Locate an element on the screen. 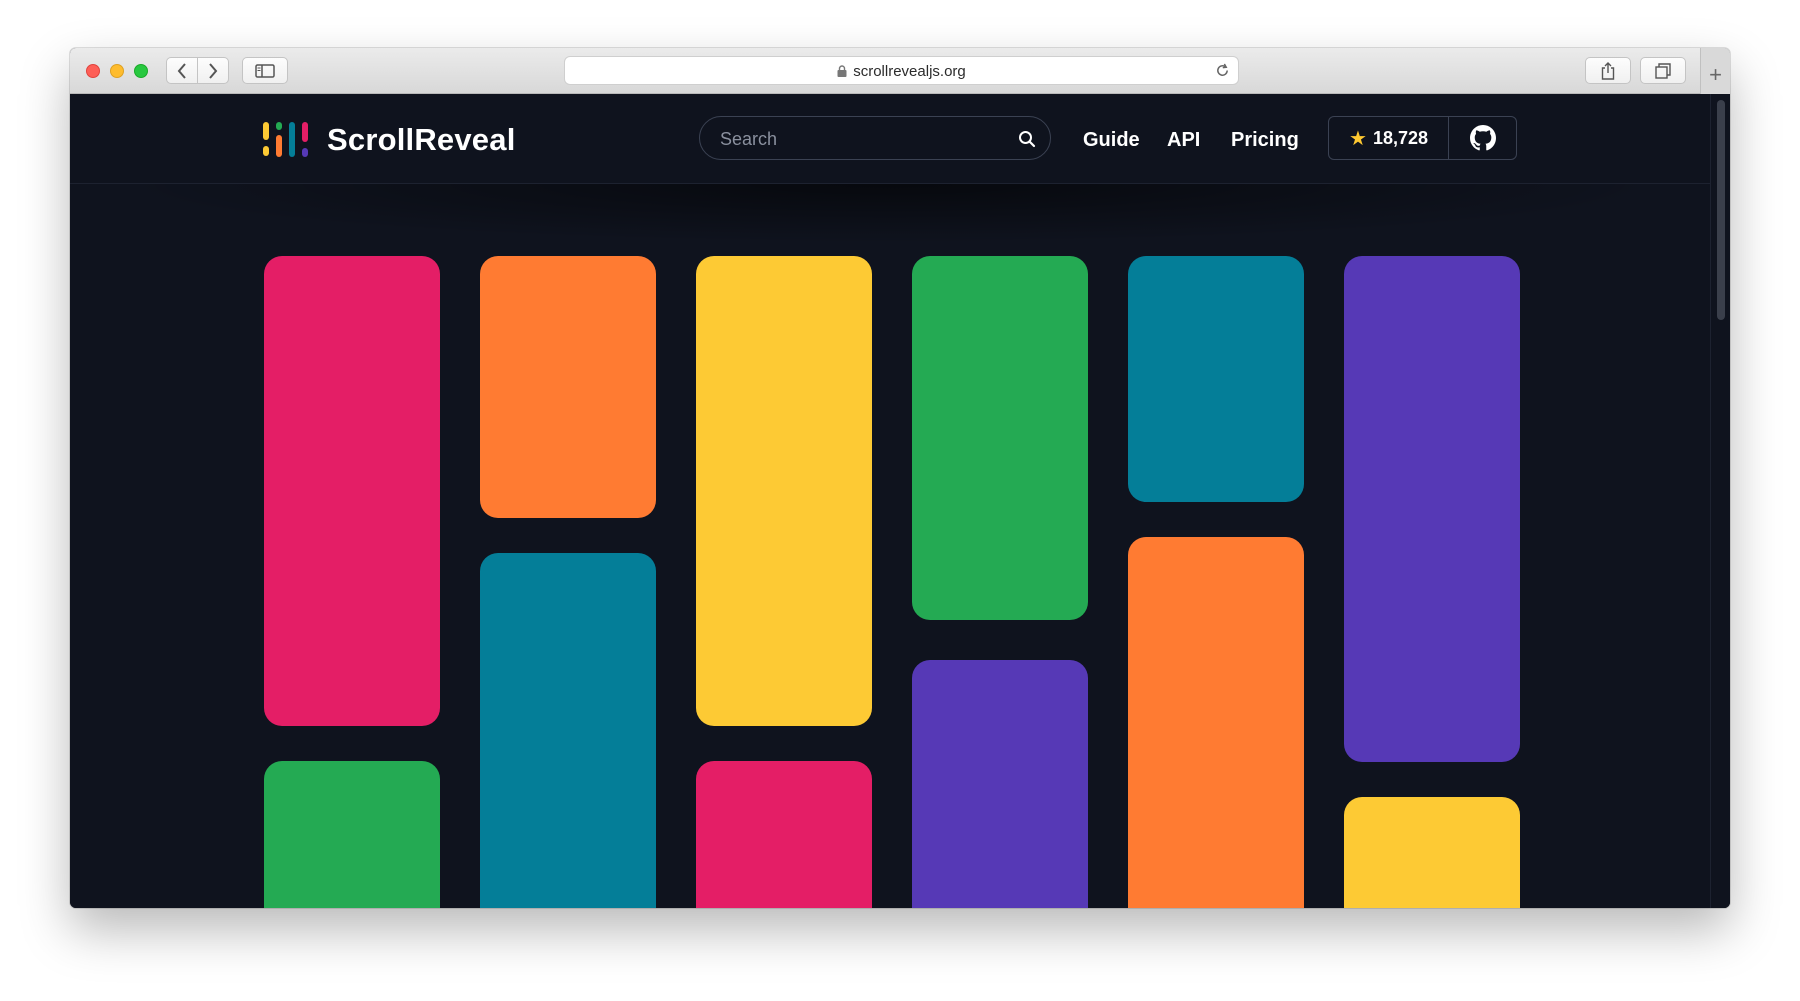 The height and width of the screenshot is (1001, 1800). back-icon is located at coordinates (181, 70).